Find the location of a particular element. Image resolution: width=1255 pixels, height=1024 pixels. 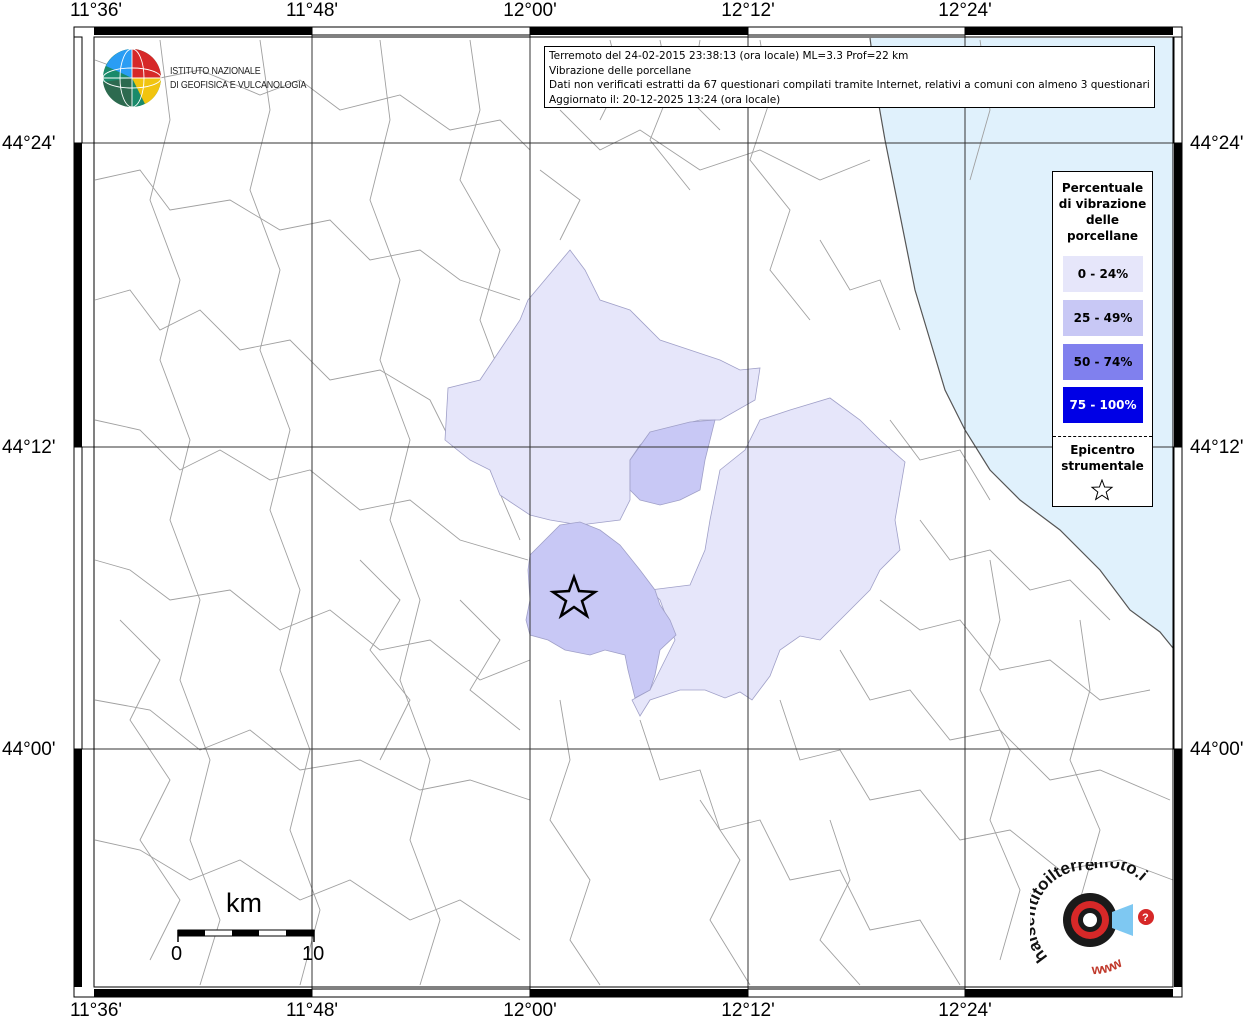

lon-label-bottom-3: 12°00' is located at coordinates (530, 1010).